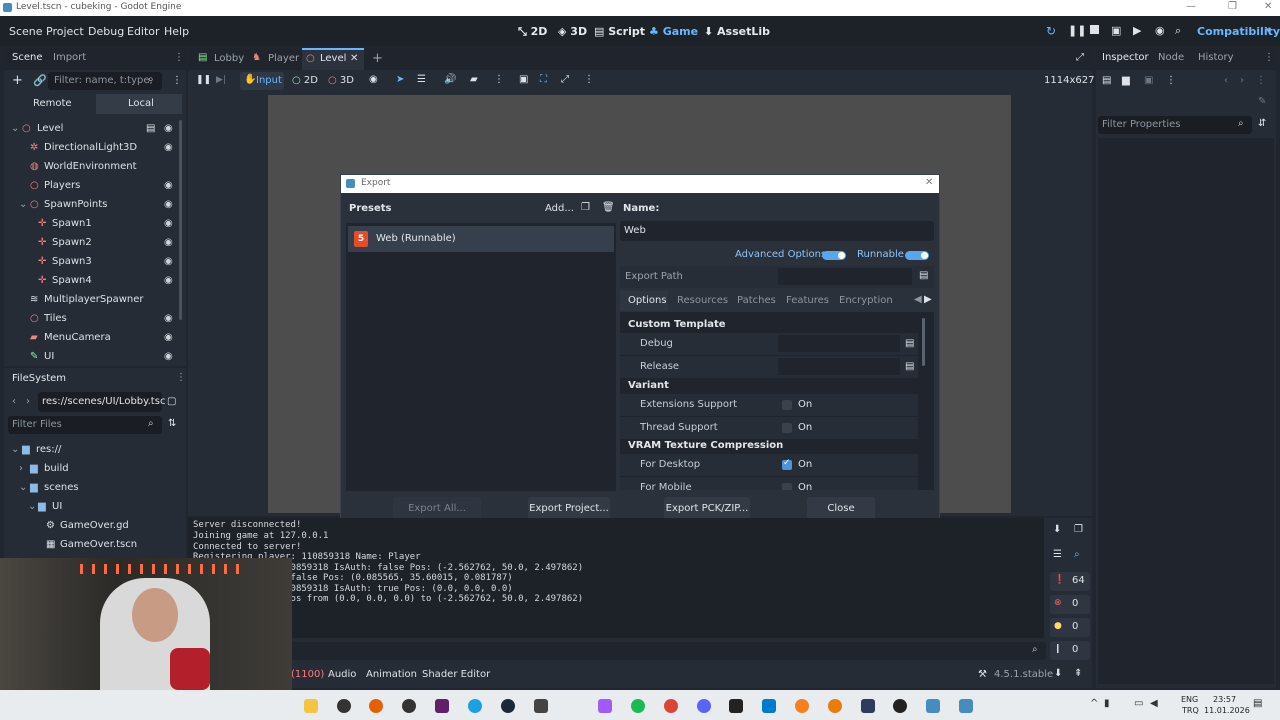 The width and height of the screenshot is (1280, 720). Describe the element at coordinates (923, 275) in the screenshot. I see `folder-browse-icon: ▤` at that location.